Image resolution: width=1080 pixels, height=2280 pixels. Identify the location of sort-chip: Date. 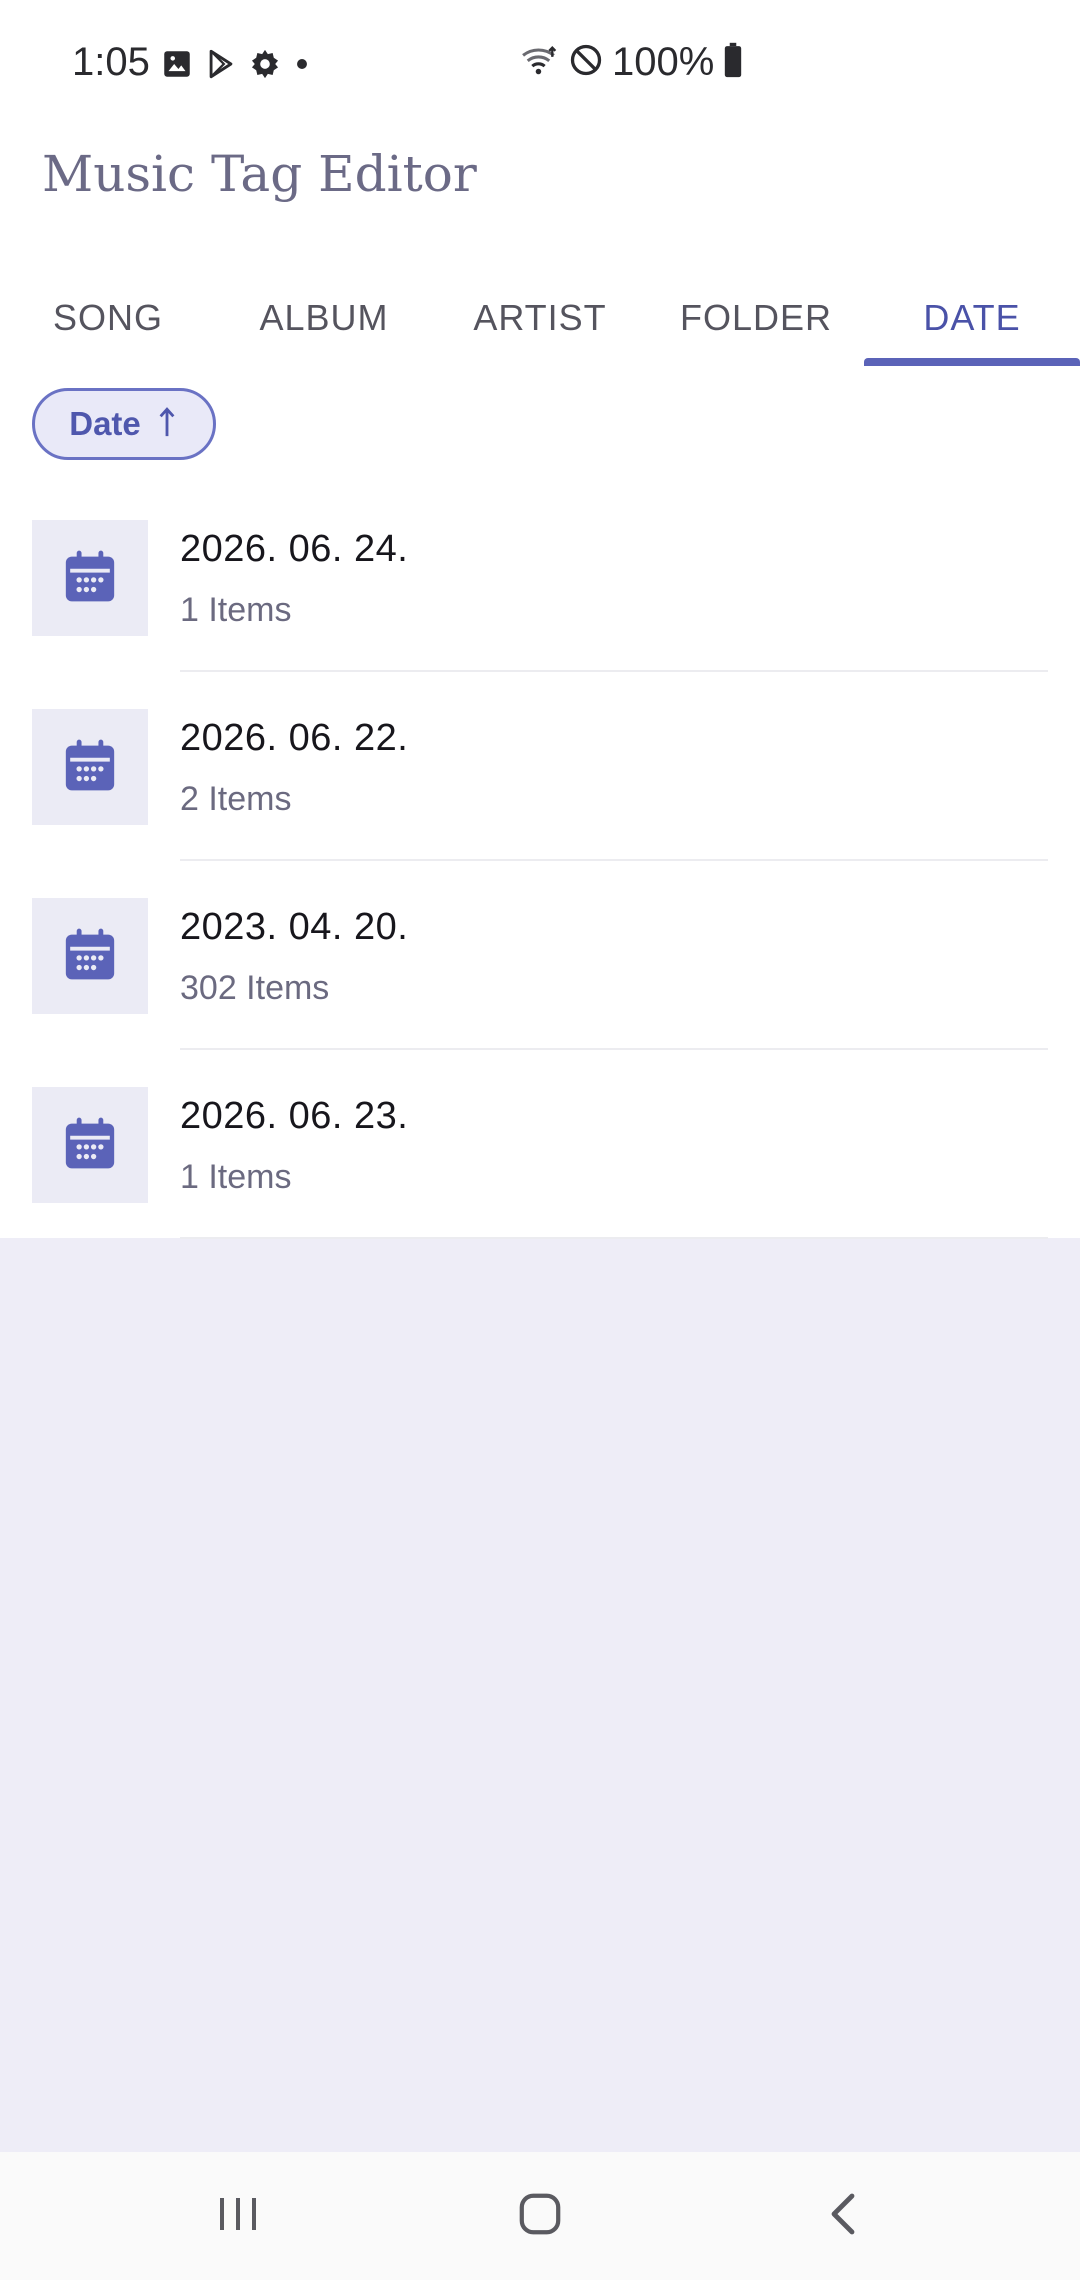
(124, 424).